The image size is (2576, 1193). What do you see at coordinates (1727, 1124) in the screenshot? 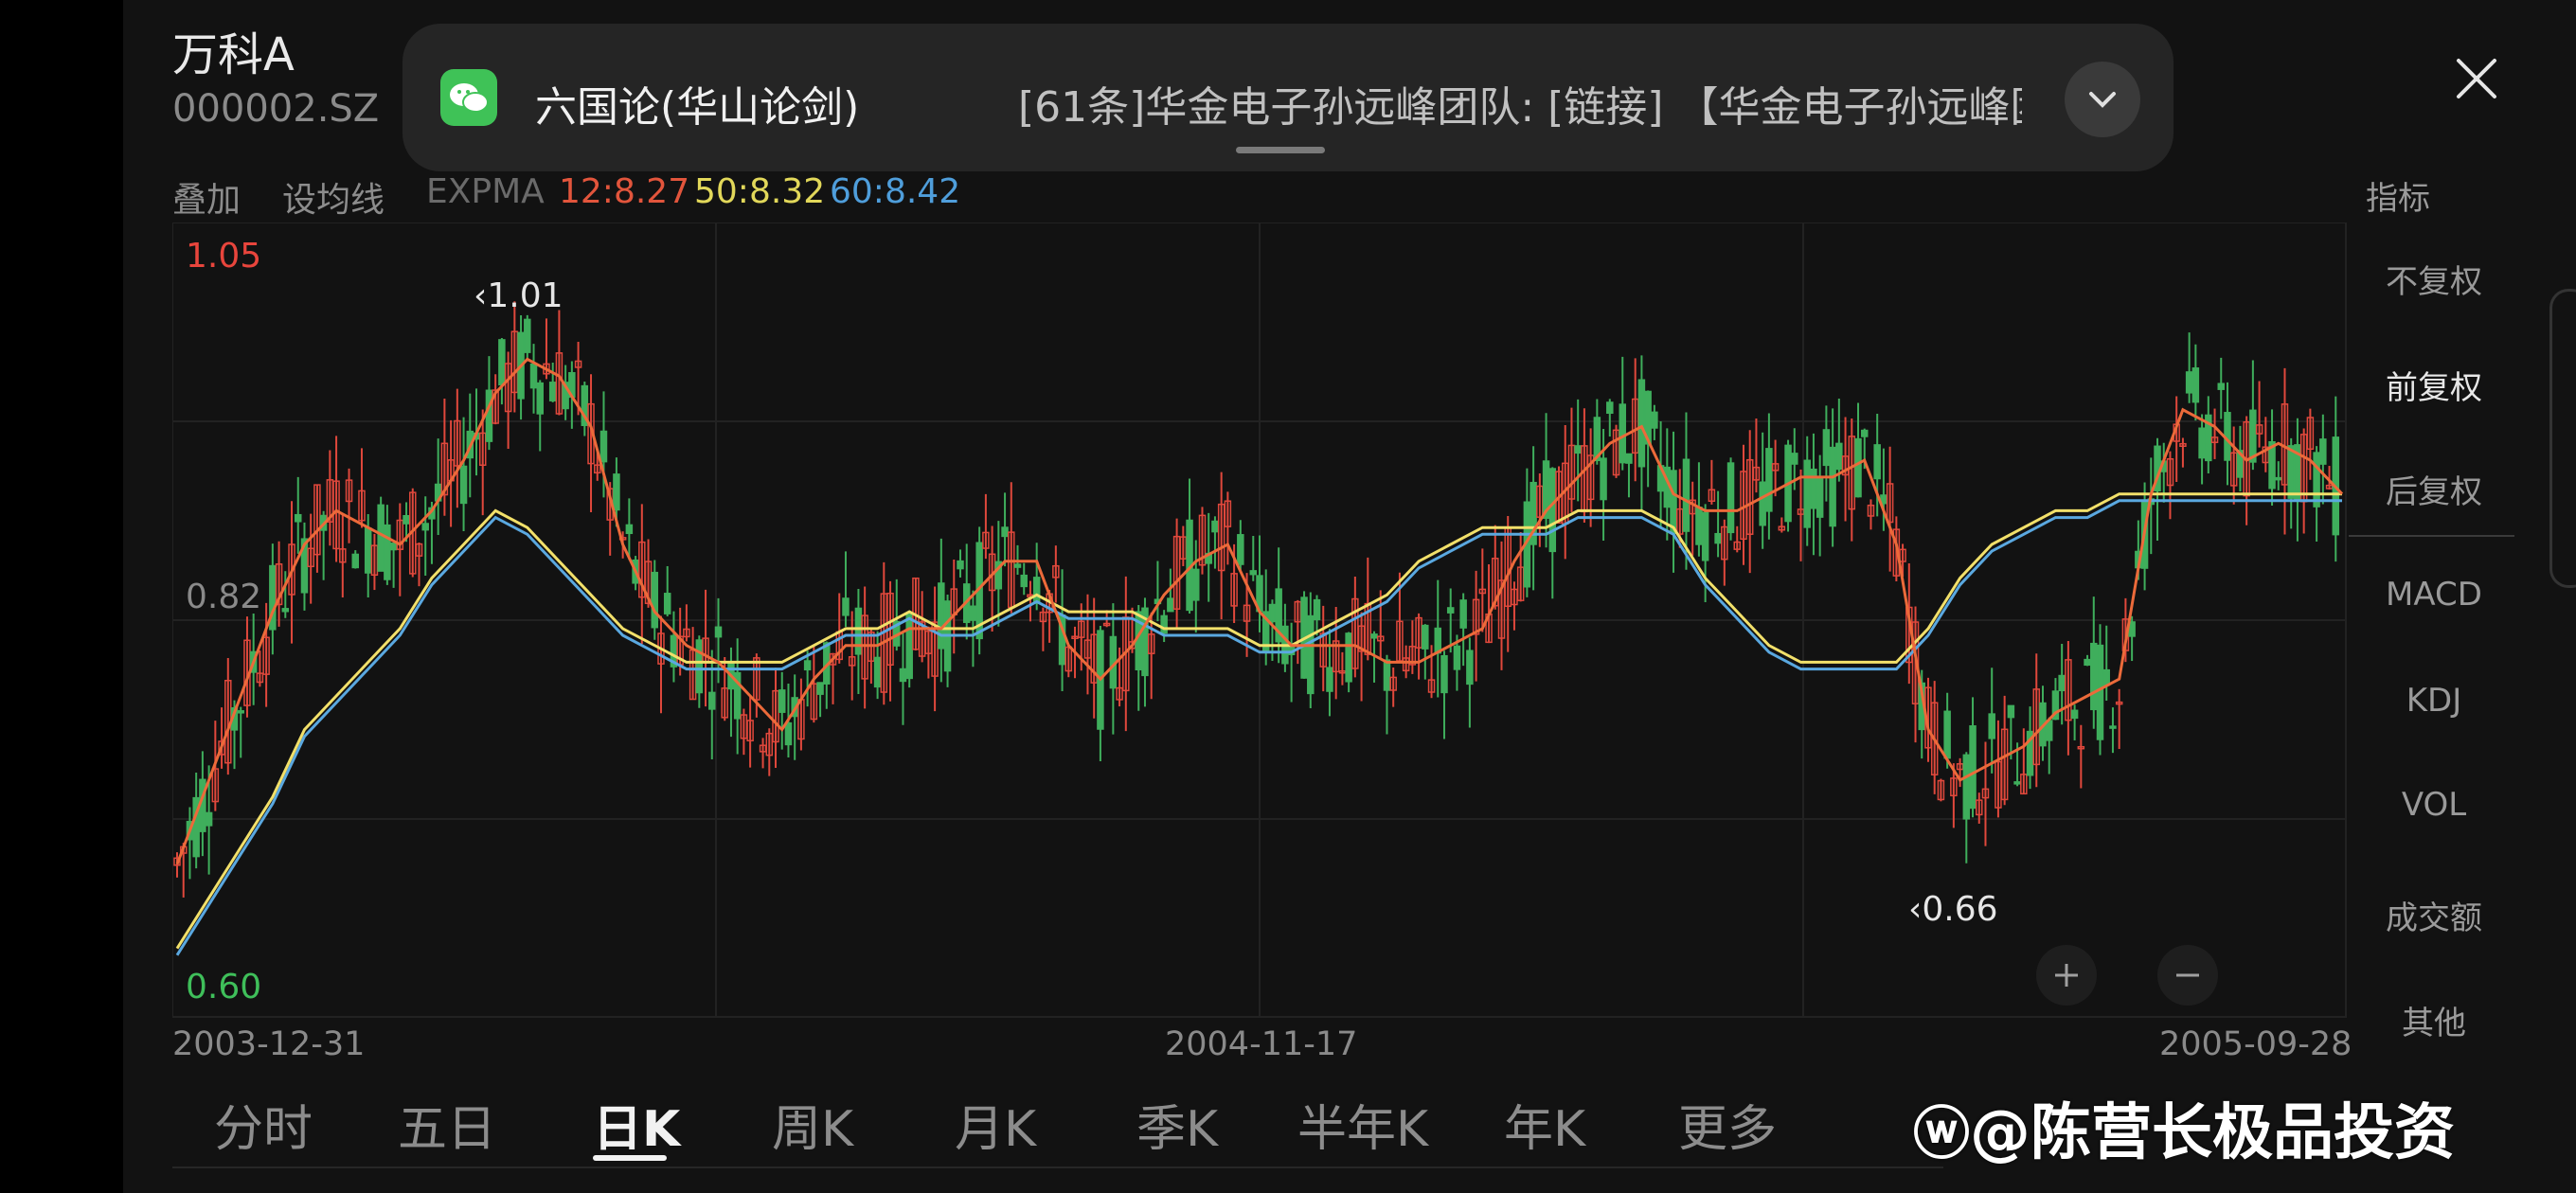
I see `tab-more: 更多` at bounding box center [1727, 1124].